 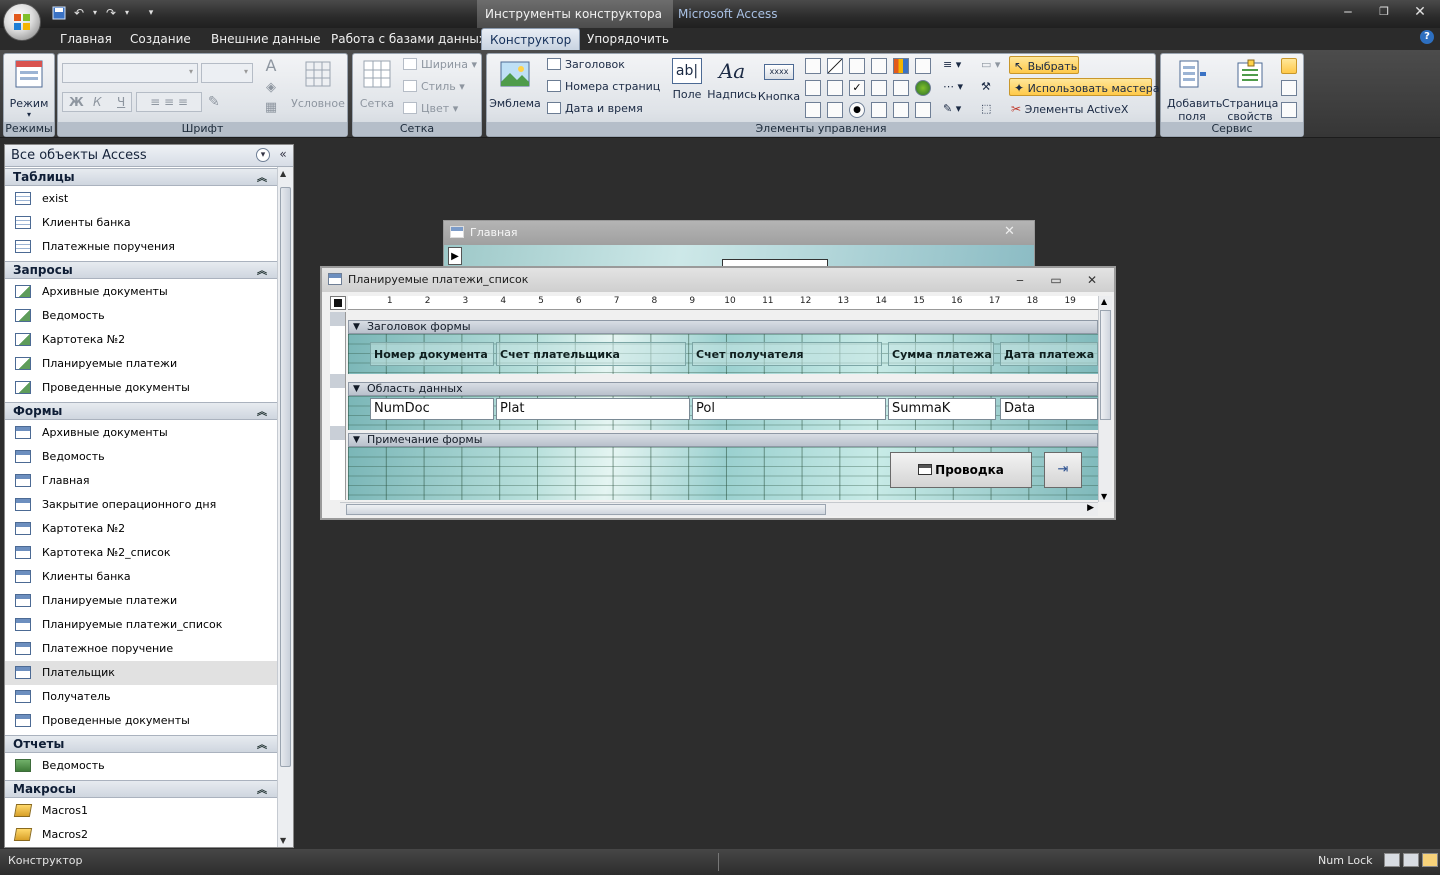 I want to click on header-label-payer-account: Счет плательщика, so click(x=591, y=354).